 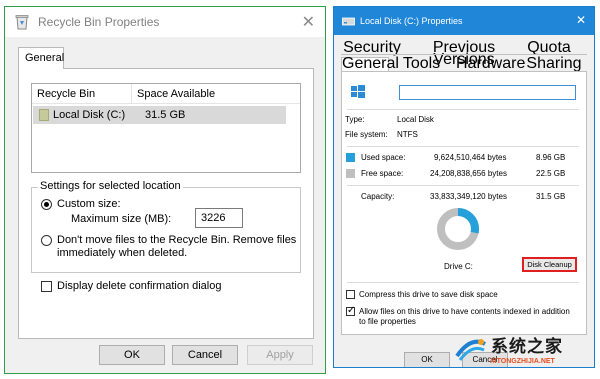 What do you see at coordinates (464, 21) in the screenshot?
I see `title-bar: Local Disk (C:) Properties ✕` at bounding box center [464, 21].